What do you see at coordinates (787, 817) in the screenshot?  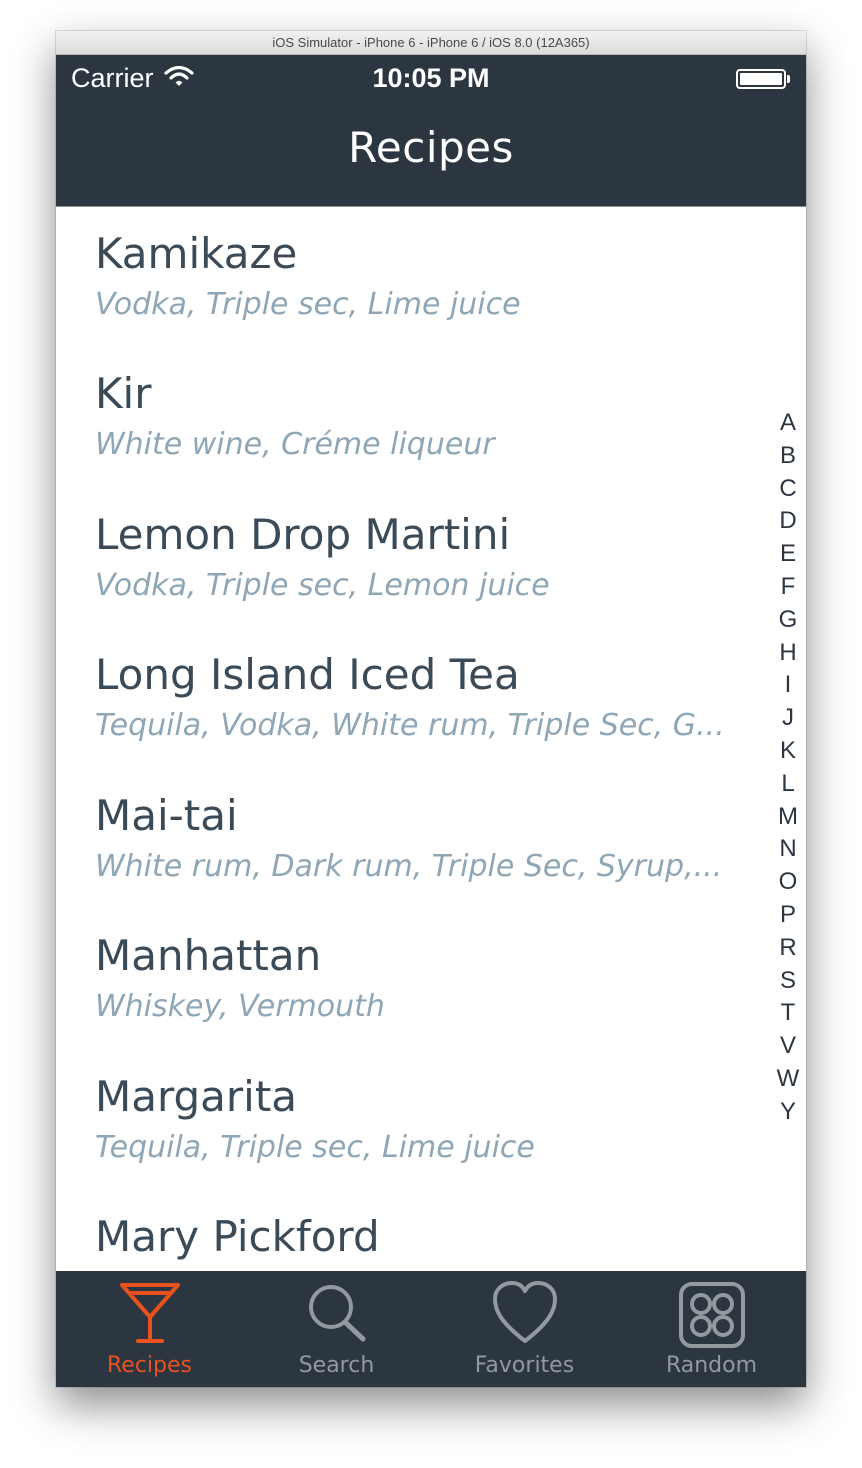 I see `index-letter: M` at bounding box center [787, 817].